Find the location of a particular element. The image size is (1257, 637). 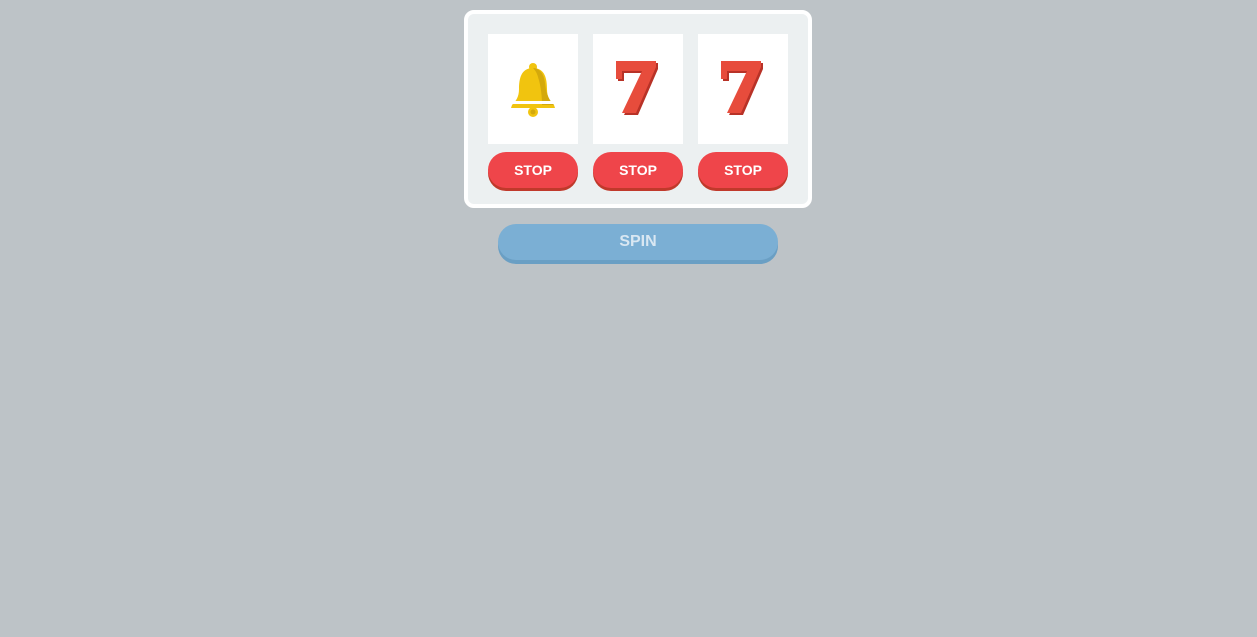

slot-machine-frame: STOP STOP STOP is located at coordinates (638, 109).